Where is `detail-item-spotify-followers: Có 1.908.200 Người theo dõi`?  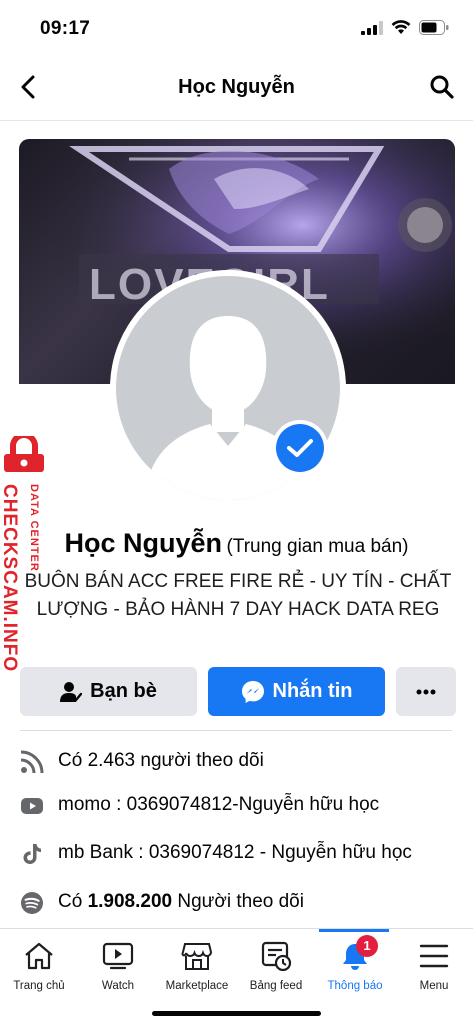
detail-item-spotify-followers: Có 1.908.200 Người theo dõi is located at coordinates (236, 903).